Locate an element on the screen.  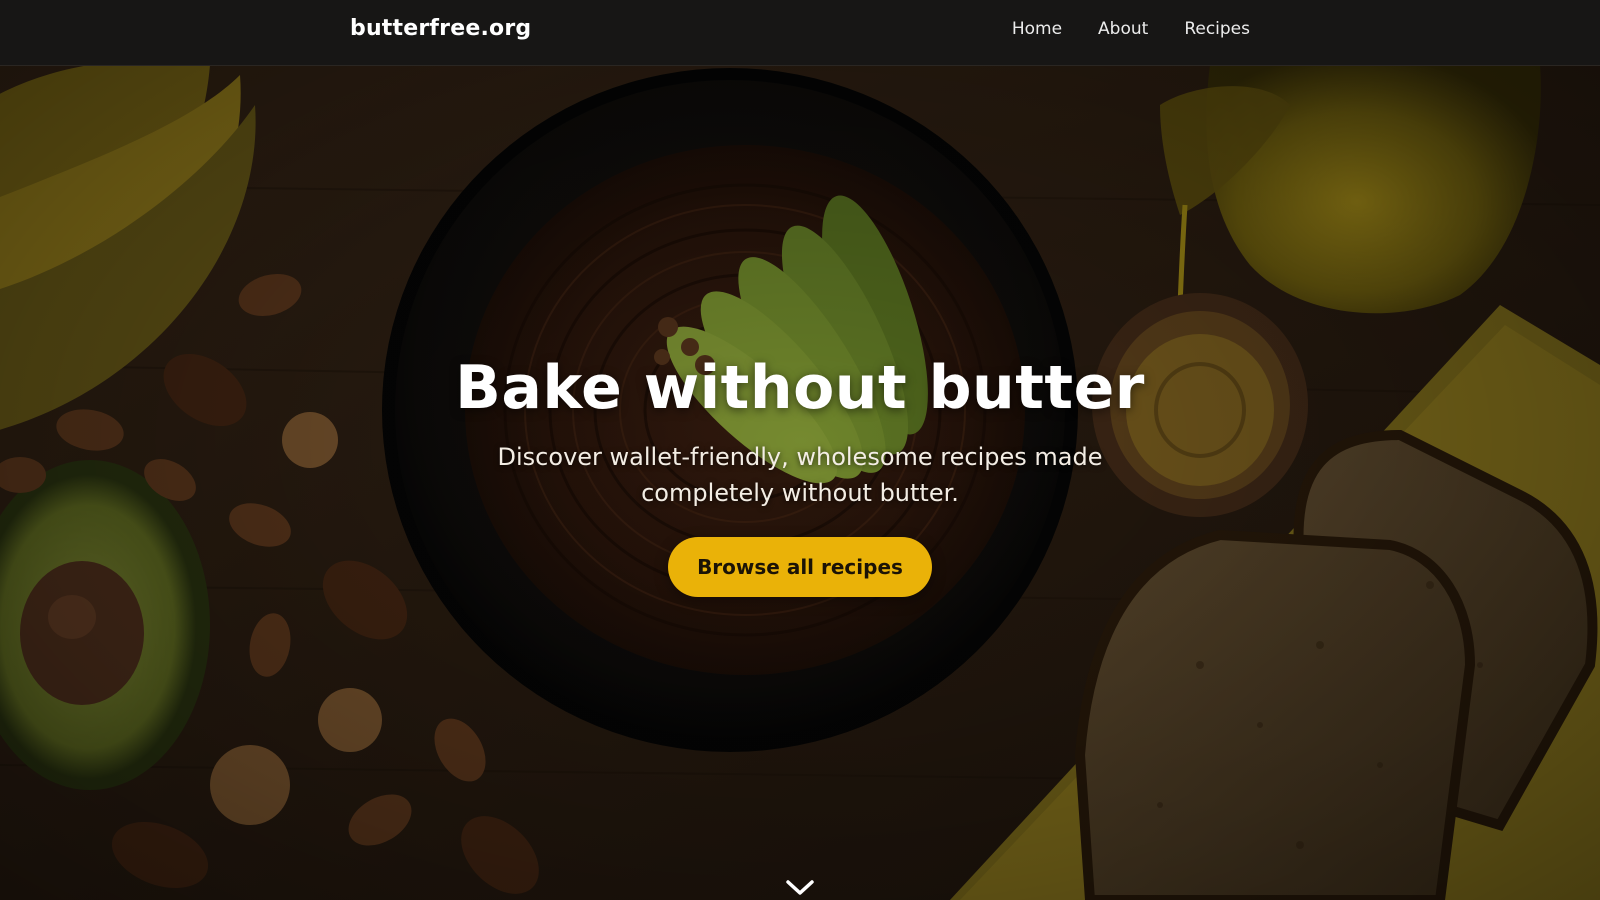
nav-link-recipes: Recipes is located at coordinates (1217, 29).